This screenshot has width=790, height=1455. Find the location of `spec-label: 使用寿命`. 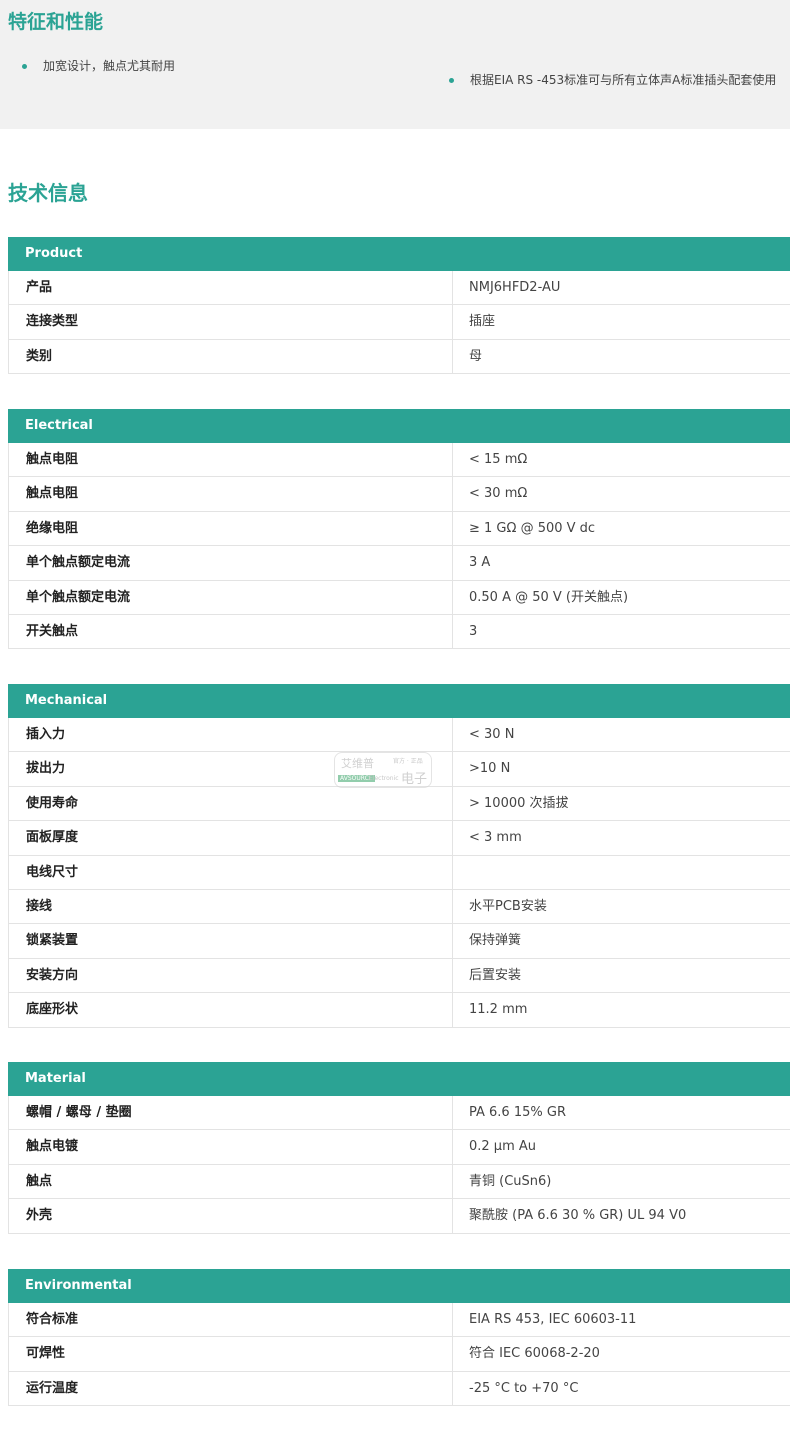

spec-label: 使用寿命 is located at coordinates (230, 803).